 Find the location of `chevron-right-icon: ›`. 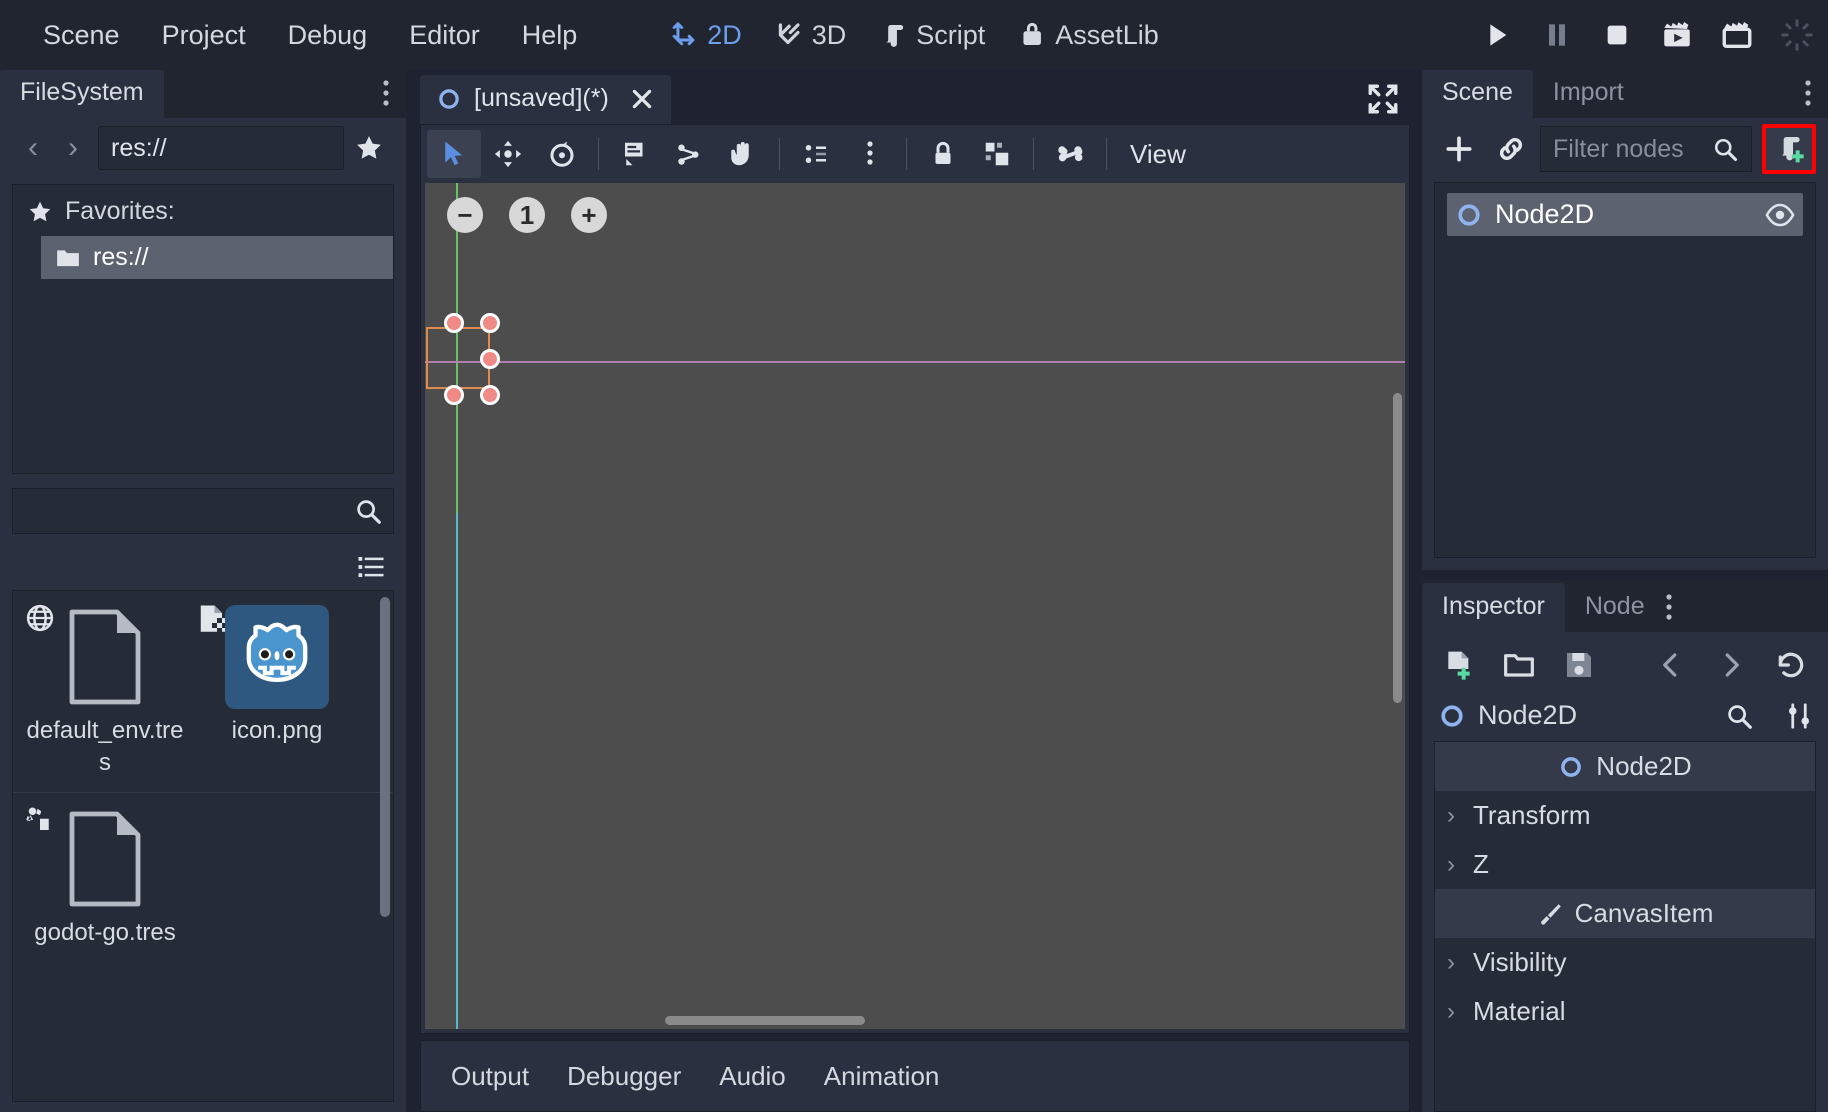

chevron-right-icon: › is located at coordinates (1451, 815).